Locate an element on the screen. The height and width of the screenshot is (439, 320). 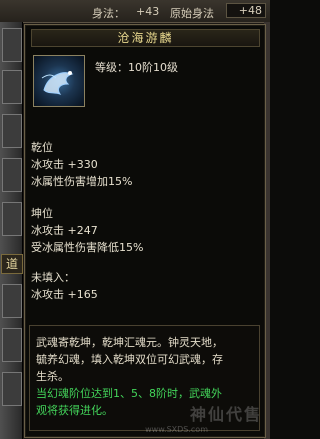
equipment-strip: 道 is located at coordinates (11, 230).